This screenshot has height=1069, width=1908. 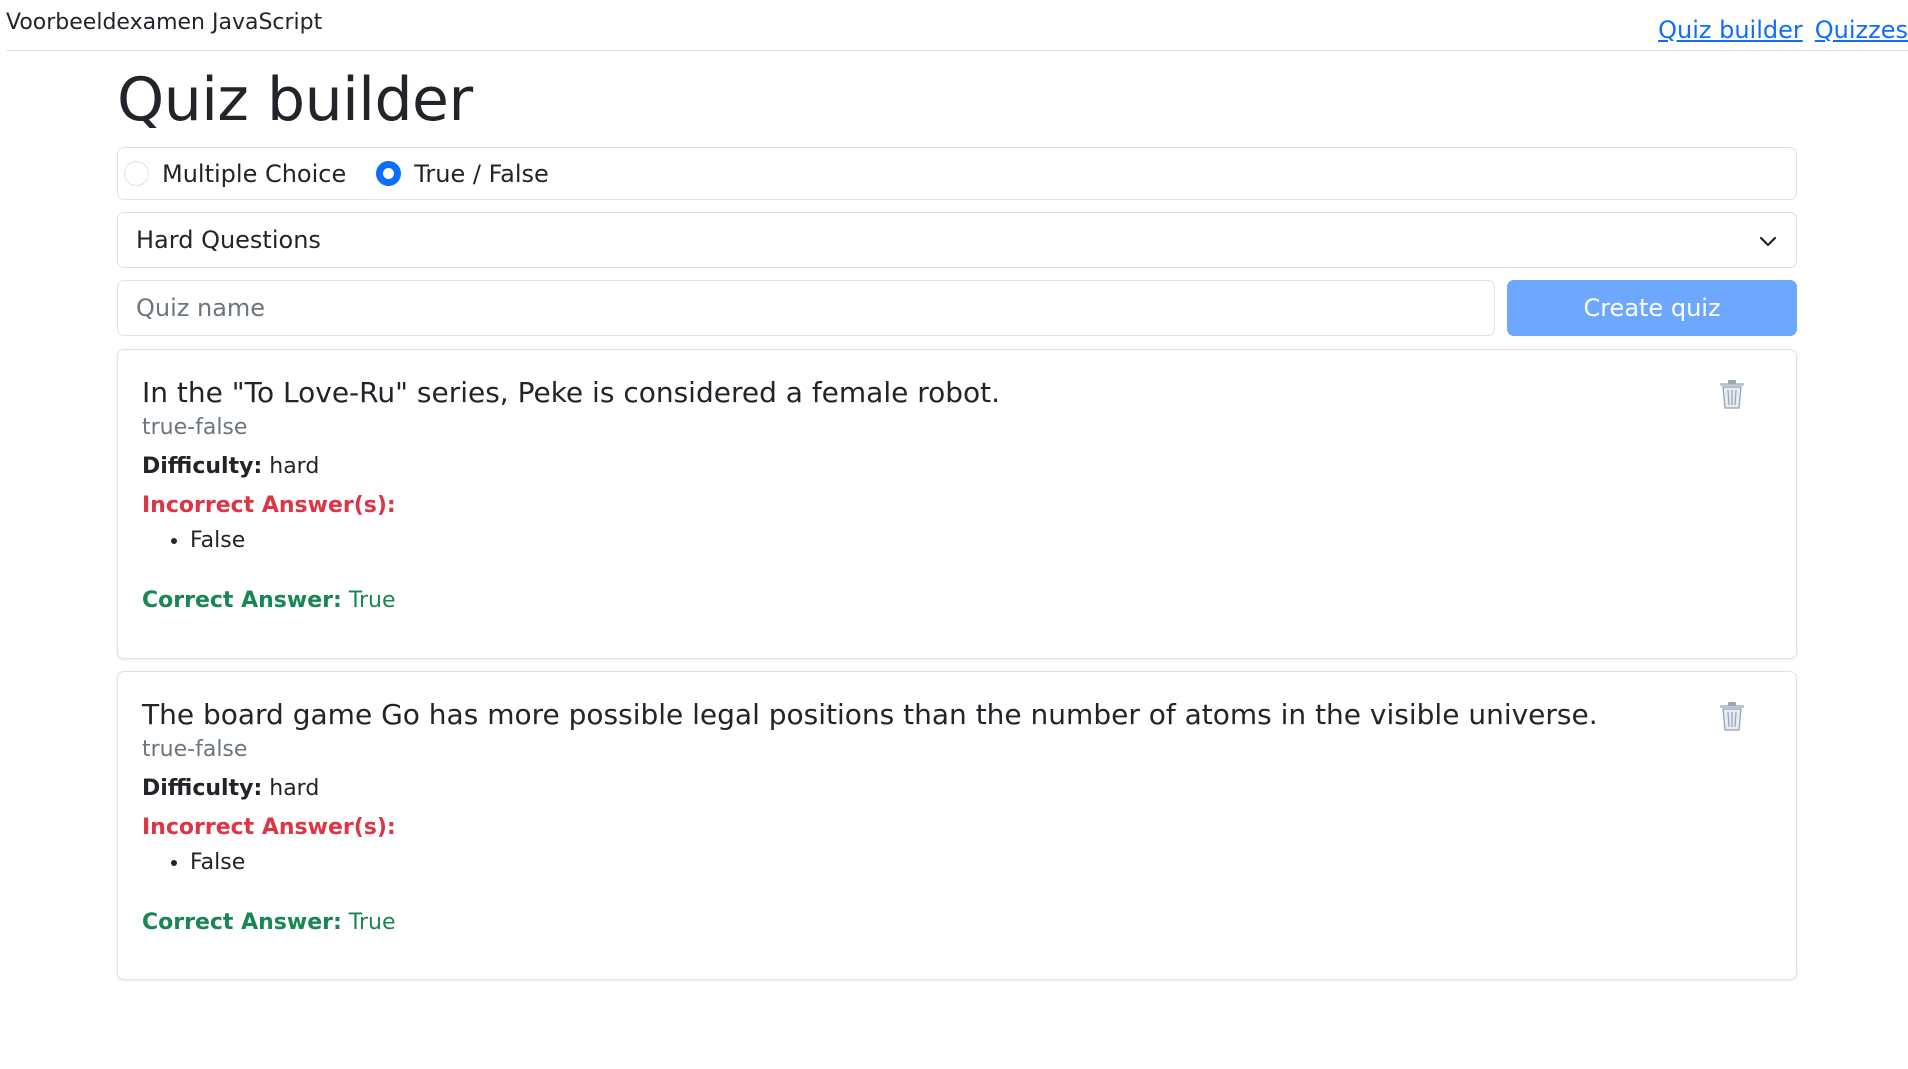 What do you see at coordinates (228, 240) in the screenshot?
I see `difficulty-select-value: Hard Questions` at bounding box center [228, 240].